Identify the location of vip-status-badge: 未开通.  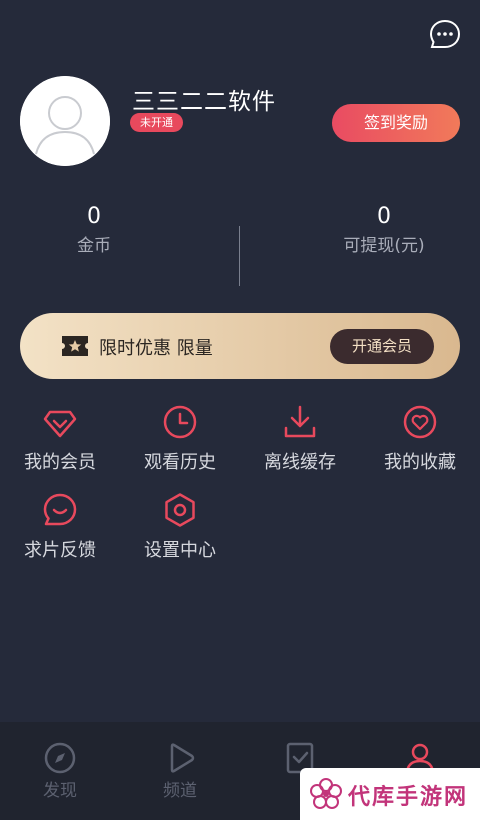
(156, 122).